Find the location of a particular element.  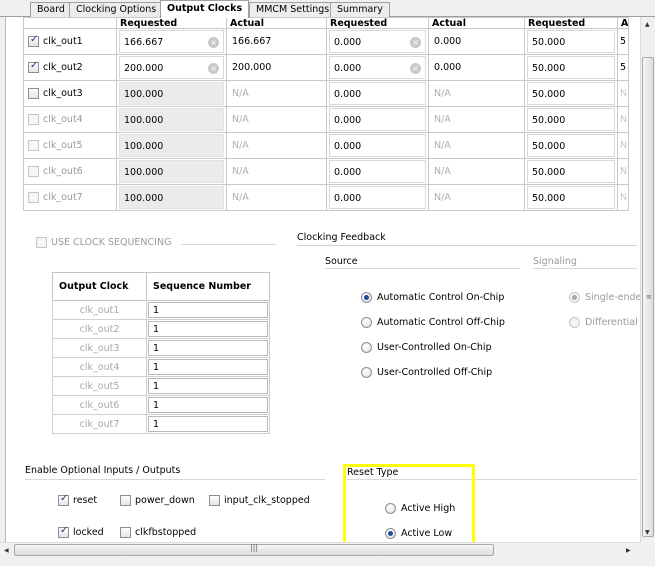

radio-automatic-on-chip: Automatic Control On-Chip is located at coordinates (432, 297).